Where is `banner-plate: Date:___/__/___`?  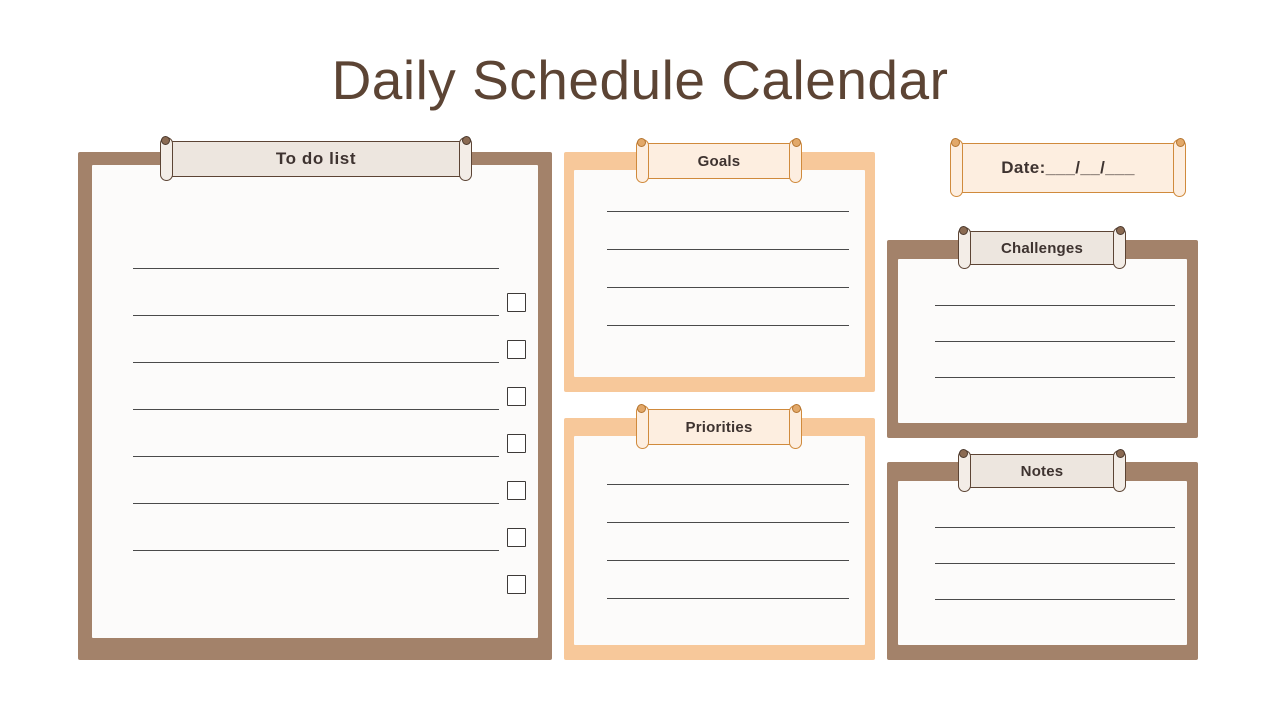
banner-plate: Date:___/__/___ is located at coordinates (1068, 168).